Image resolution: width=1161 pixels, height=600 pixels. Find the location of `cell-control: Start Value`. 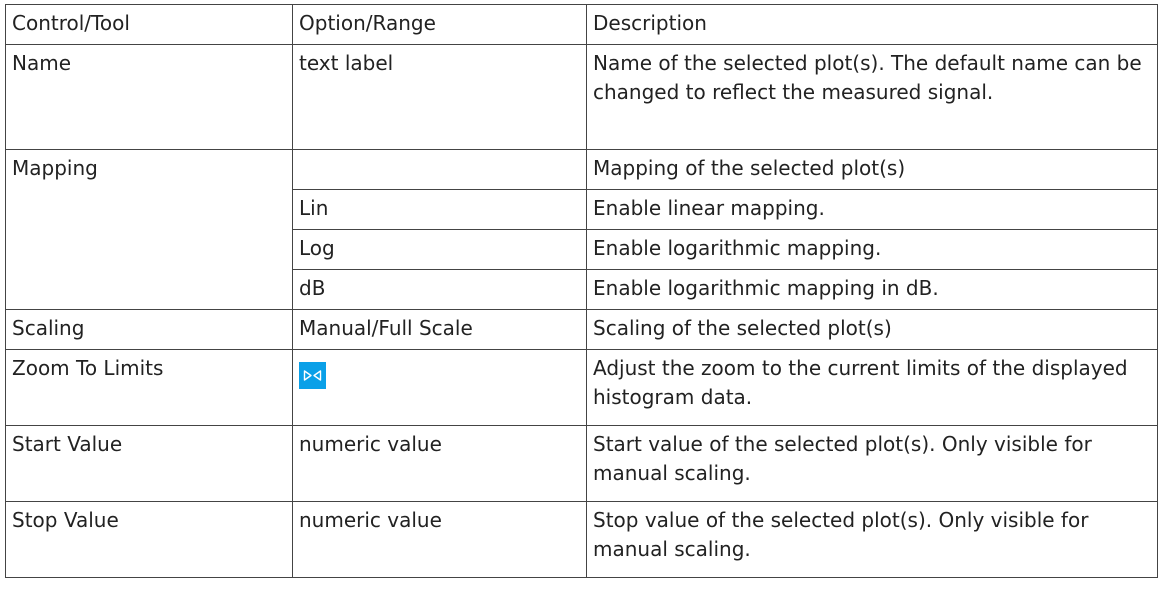

cell-control: Start Value is located at coordinates (149, 463).